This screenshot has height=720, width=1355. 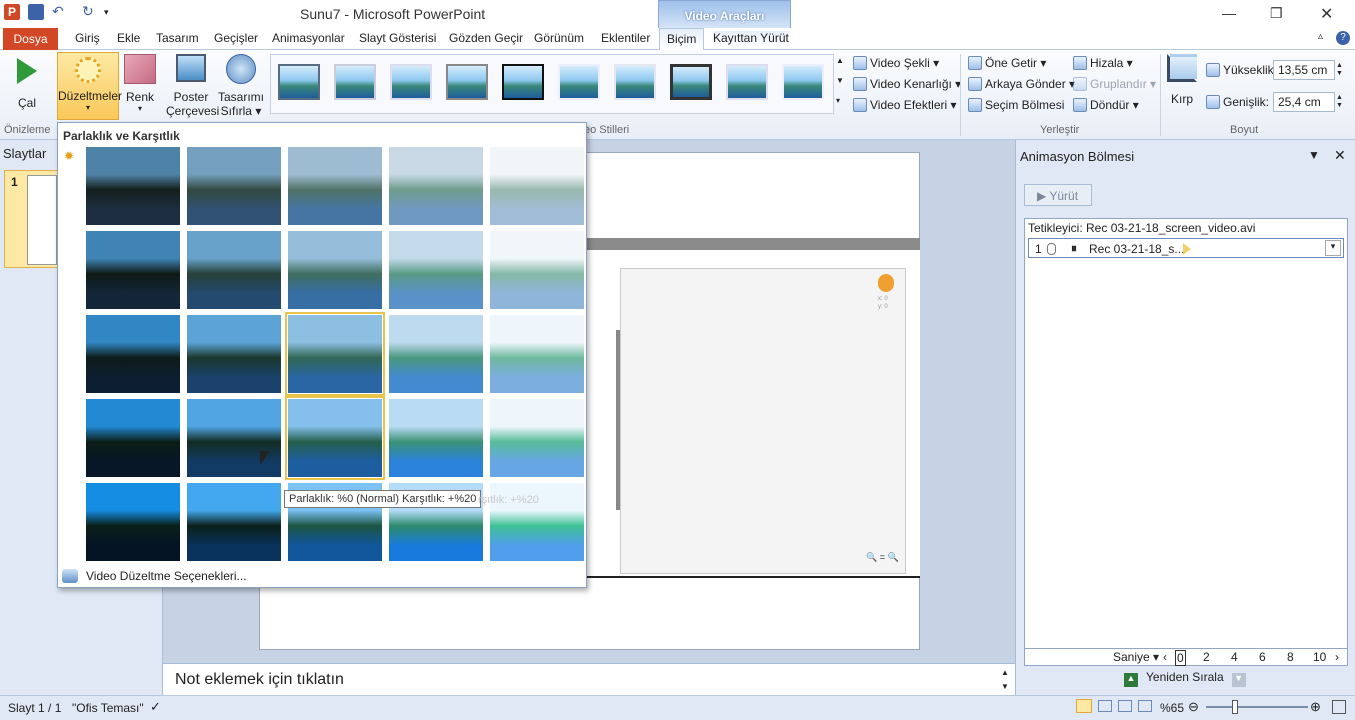 I want to click on slide-sorter-icon, so click(x=1105, y=706).